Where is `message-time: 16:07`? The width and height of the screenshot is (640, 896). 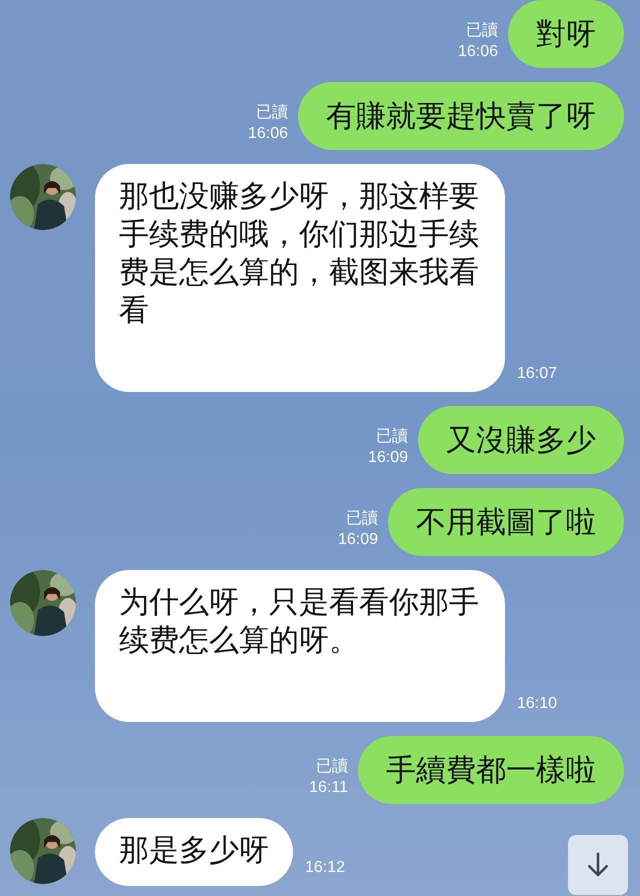 message-time: 16:07 is located at coordinates (537, 374).